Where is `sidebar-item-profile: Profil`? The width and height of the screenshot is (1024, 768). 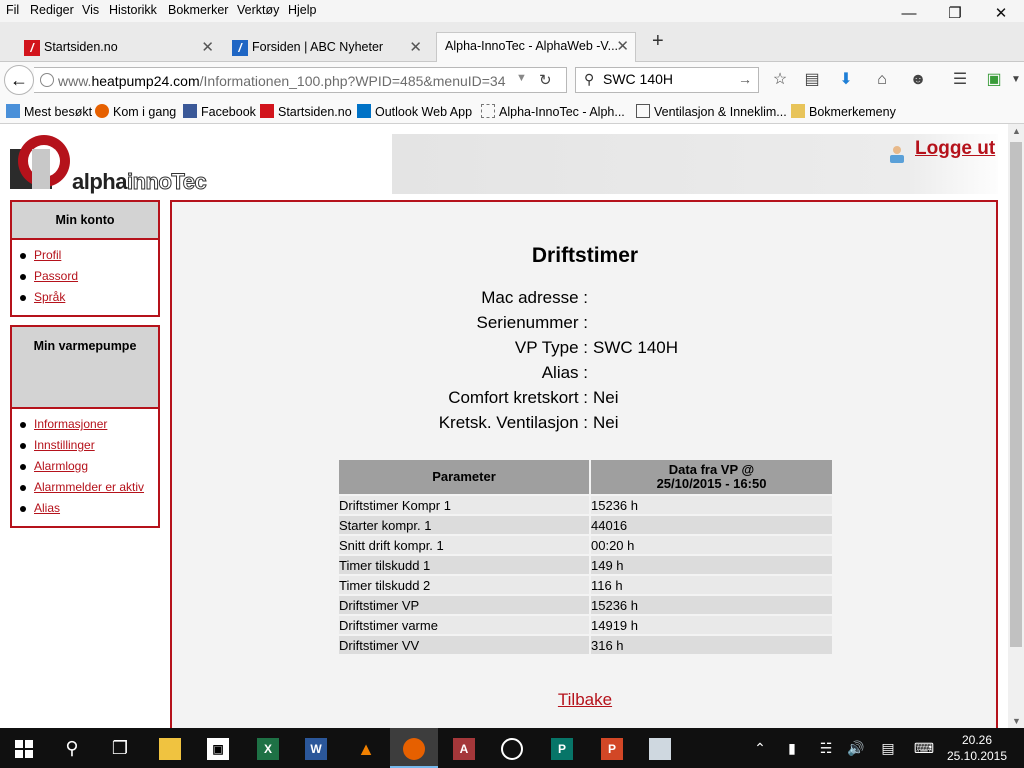
sidebar-item-profile: Profil is located at coordinates (88, 258).